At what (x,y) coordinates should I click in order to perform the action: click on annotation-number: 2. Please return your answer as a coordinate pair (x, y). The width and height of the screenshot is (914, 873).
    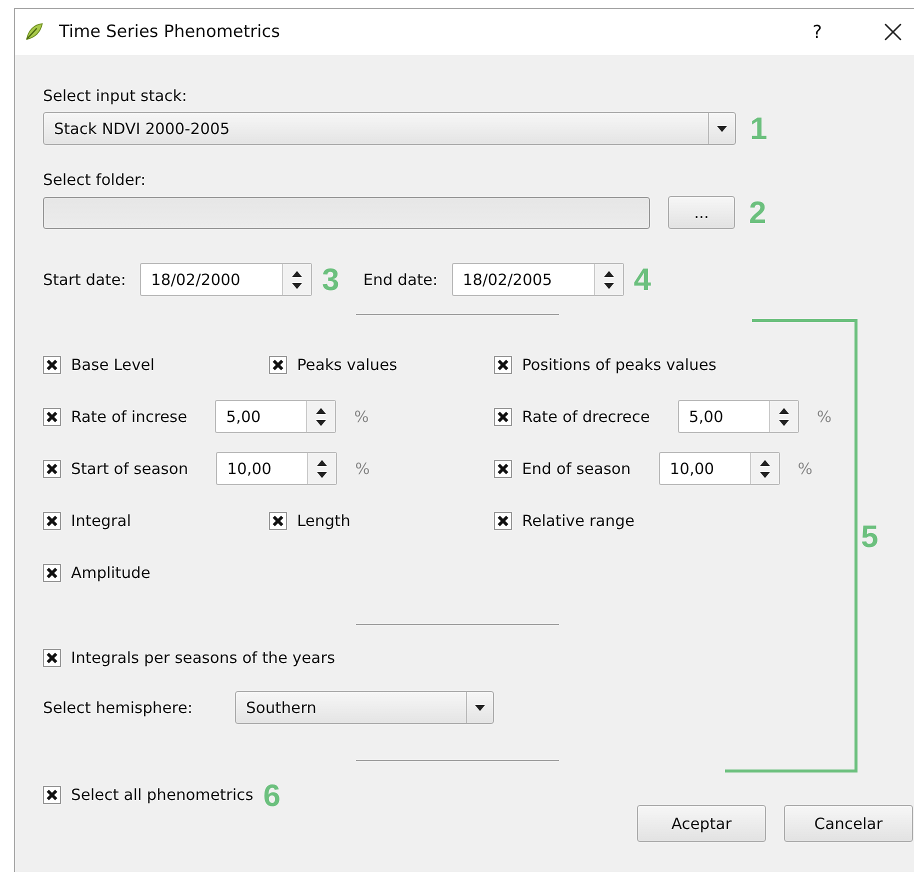
    Looking at the image, I should click on (757, 212).